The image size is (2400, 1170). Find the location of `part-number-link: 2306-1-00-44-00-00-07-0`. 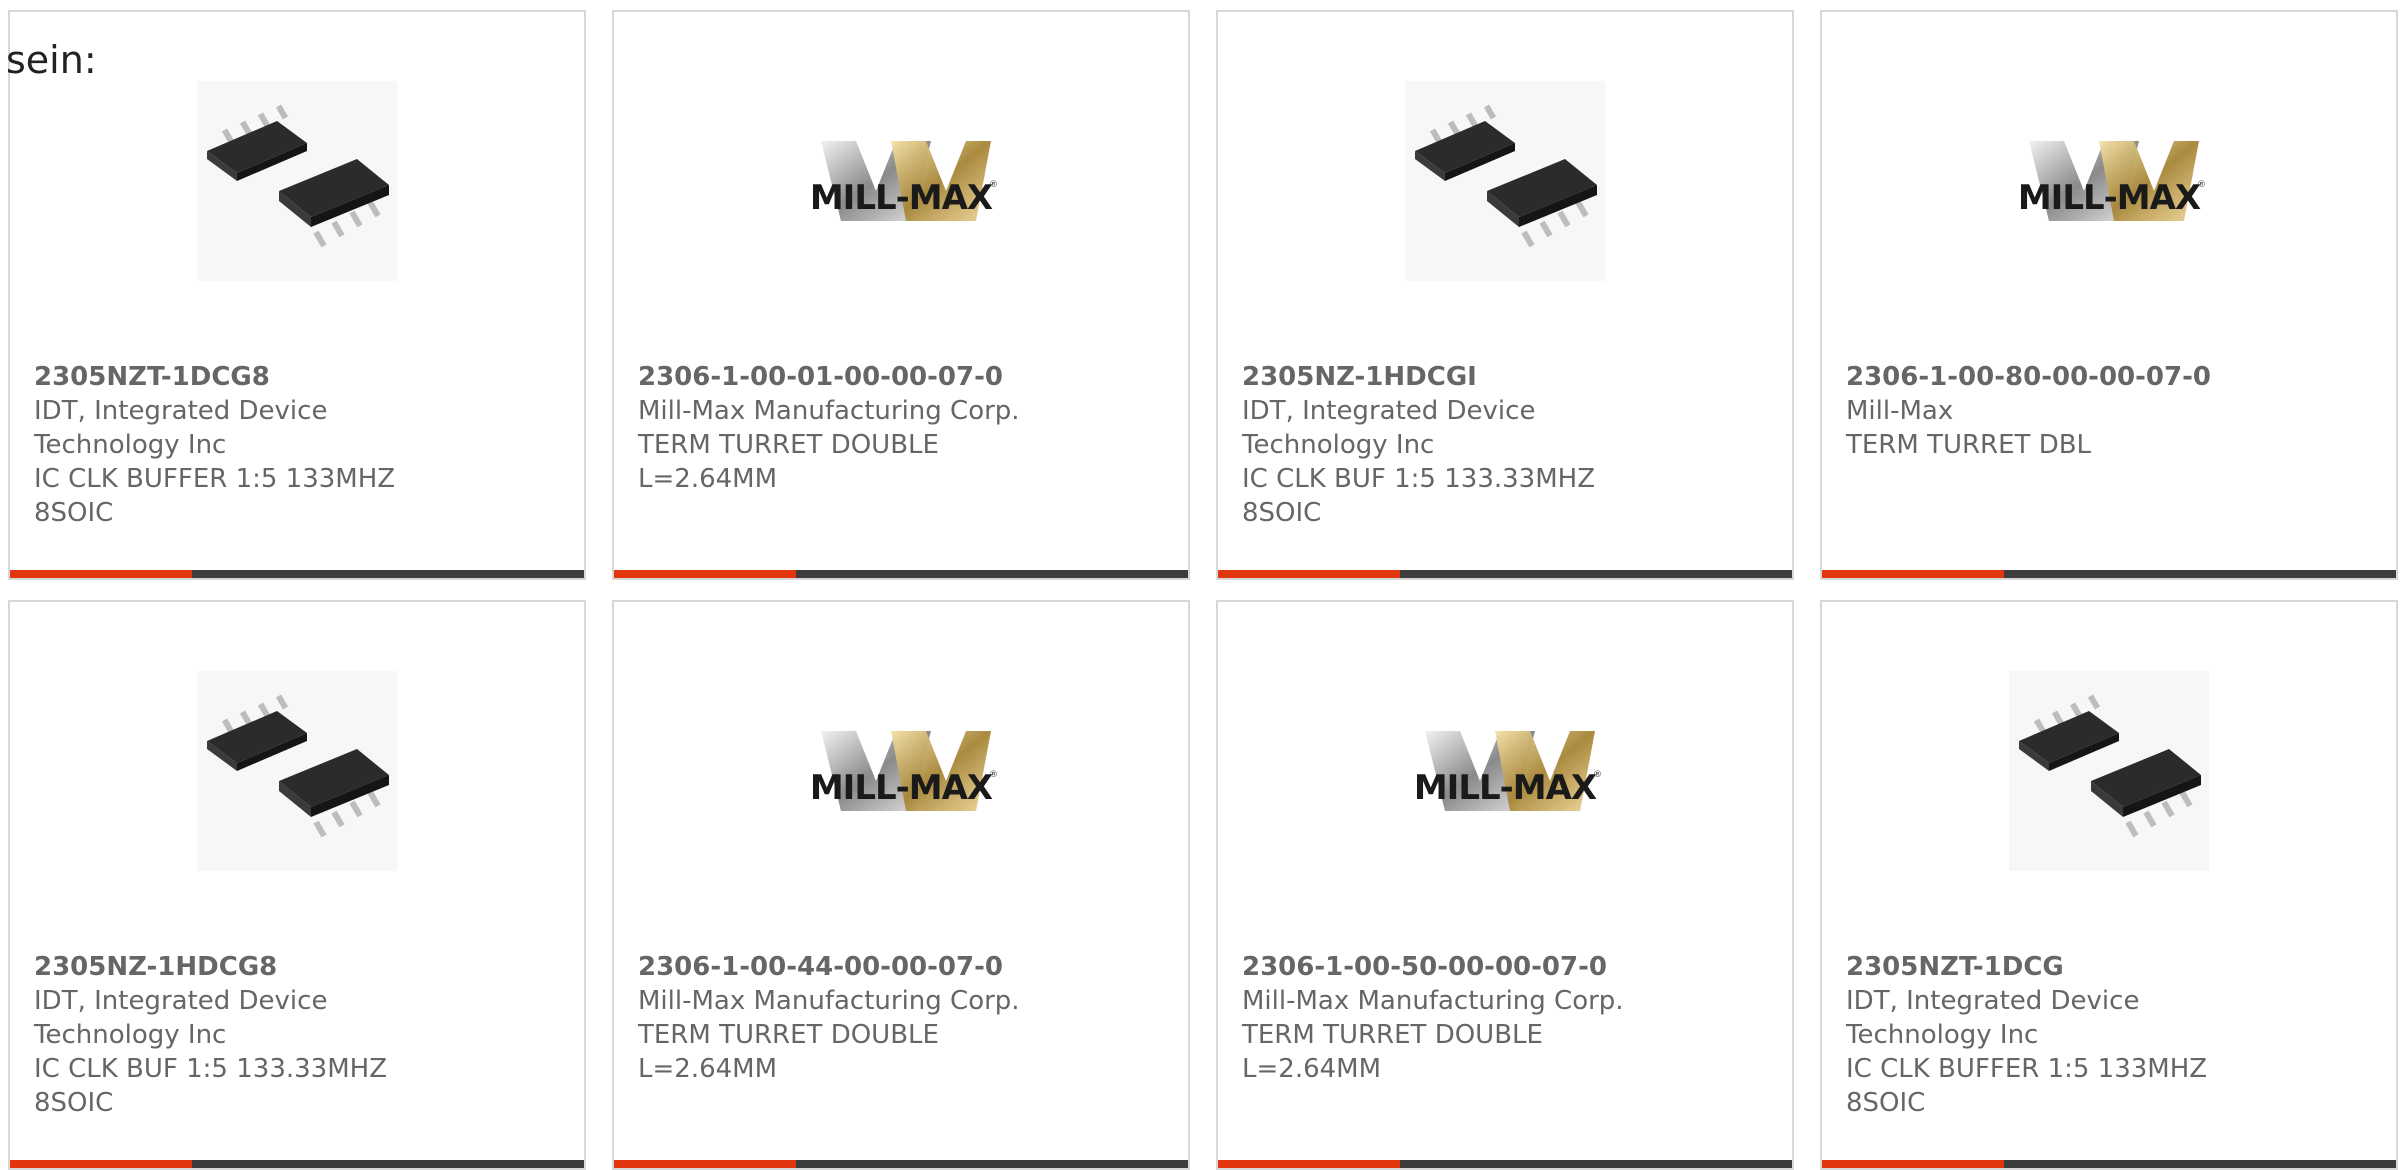

part-number-link: 2306-1-00-44-00-00-07-0 is located at coordinates (903, 967).